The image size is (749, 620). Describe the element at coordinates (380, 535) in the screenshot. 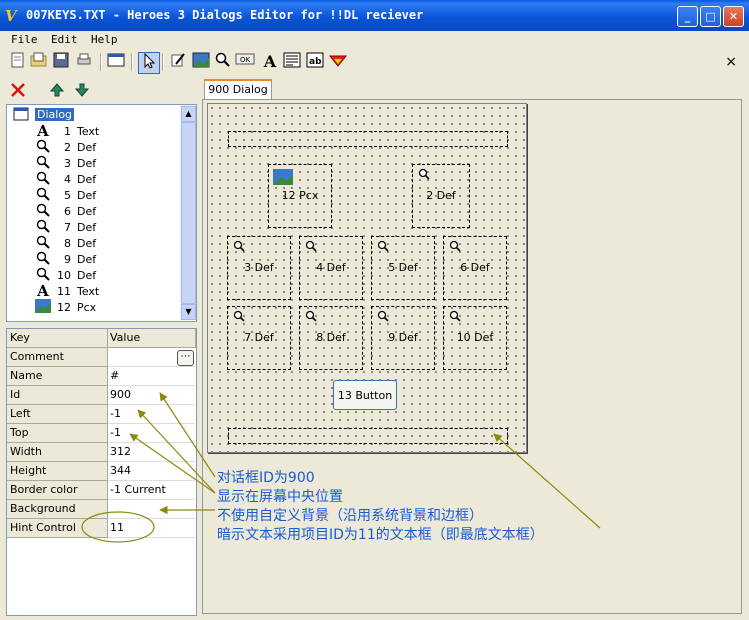

I see `annotation-hint-control: 暗示文本采用项目ID为11的文本框（即最底文本框）` at that location.